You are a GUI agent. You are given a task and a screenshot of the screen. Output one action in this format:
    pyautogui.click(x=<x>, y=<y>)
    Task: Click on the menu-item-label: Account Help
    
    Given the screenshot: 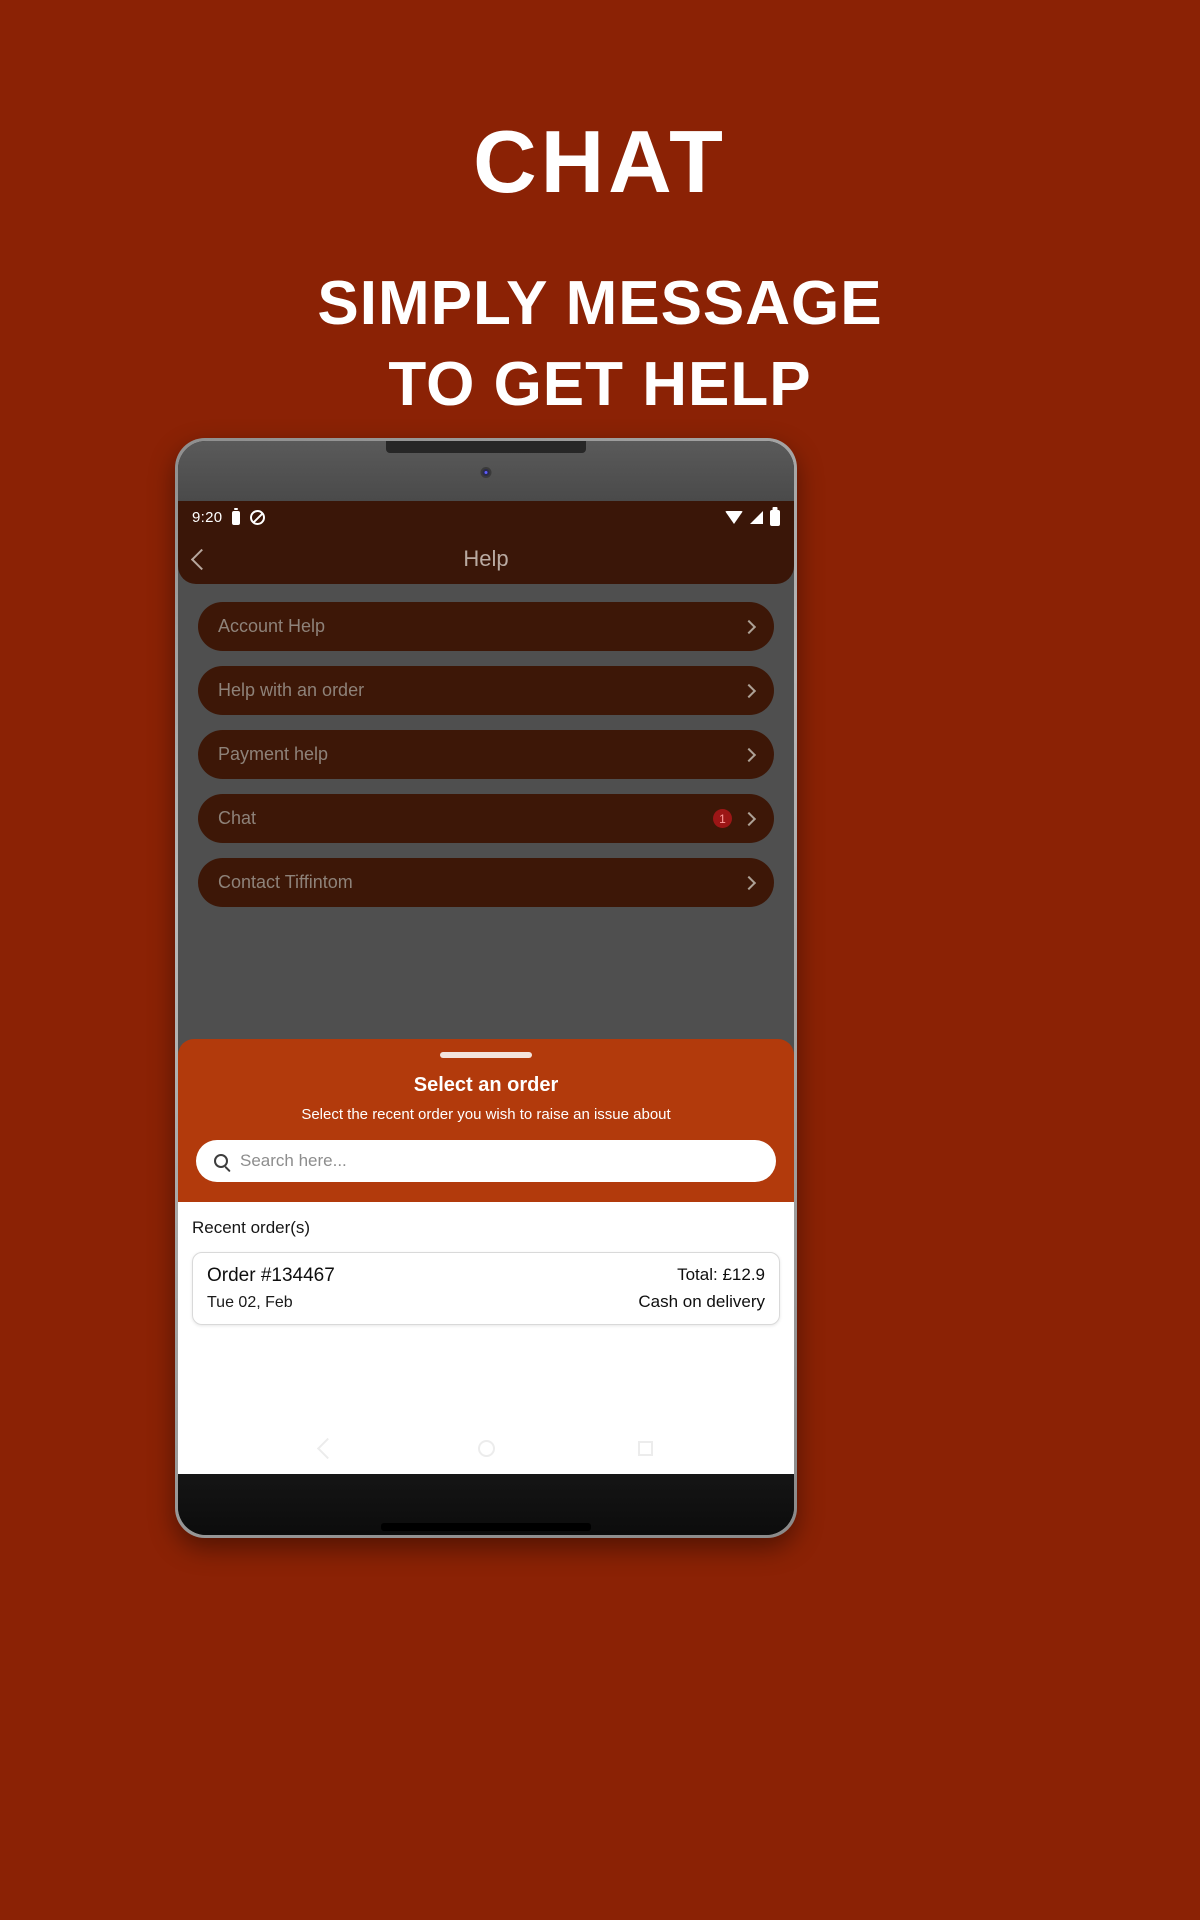 What is the action you would take?
    pyautogui.click(x=272, y=626)
    